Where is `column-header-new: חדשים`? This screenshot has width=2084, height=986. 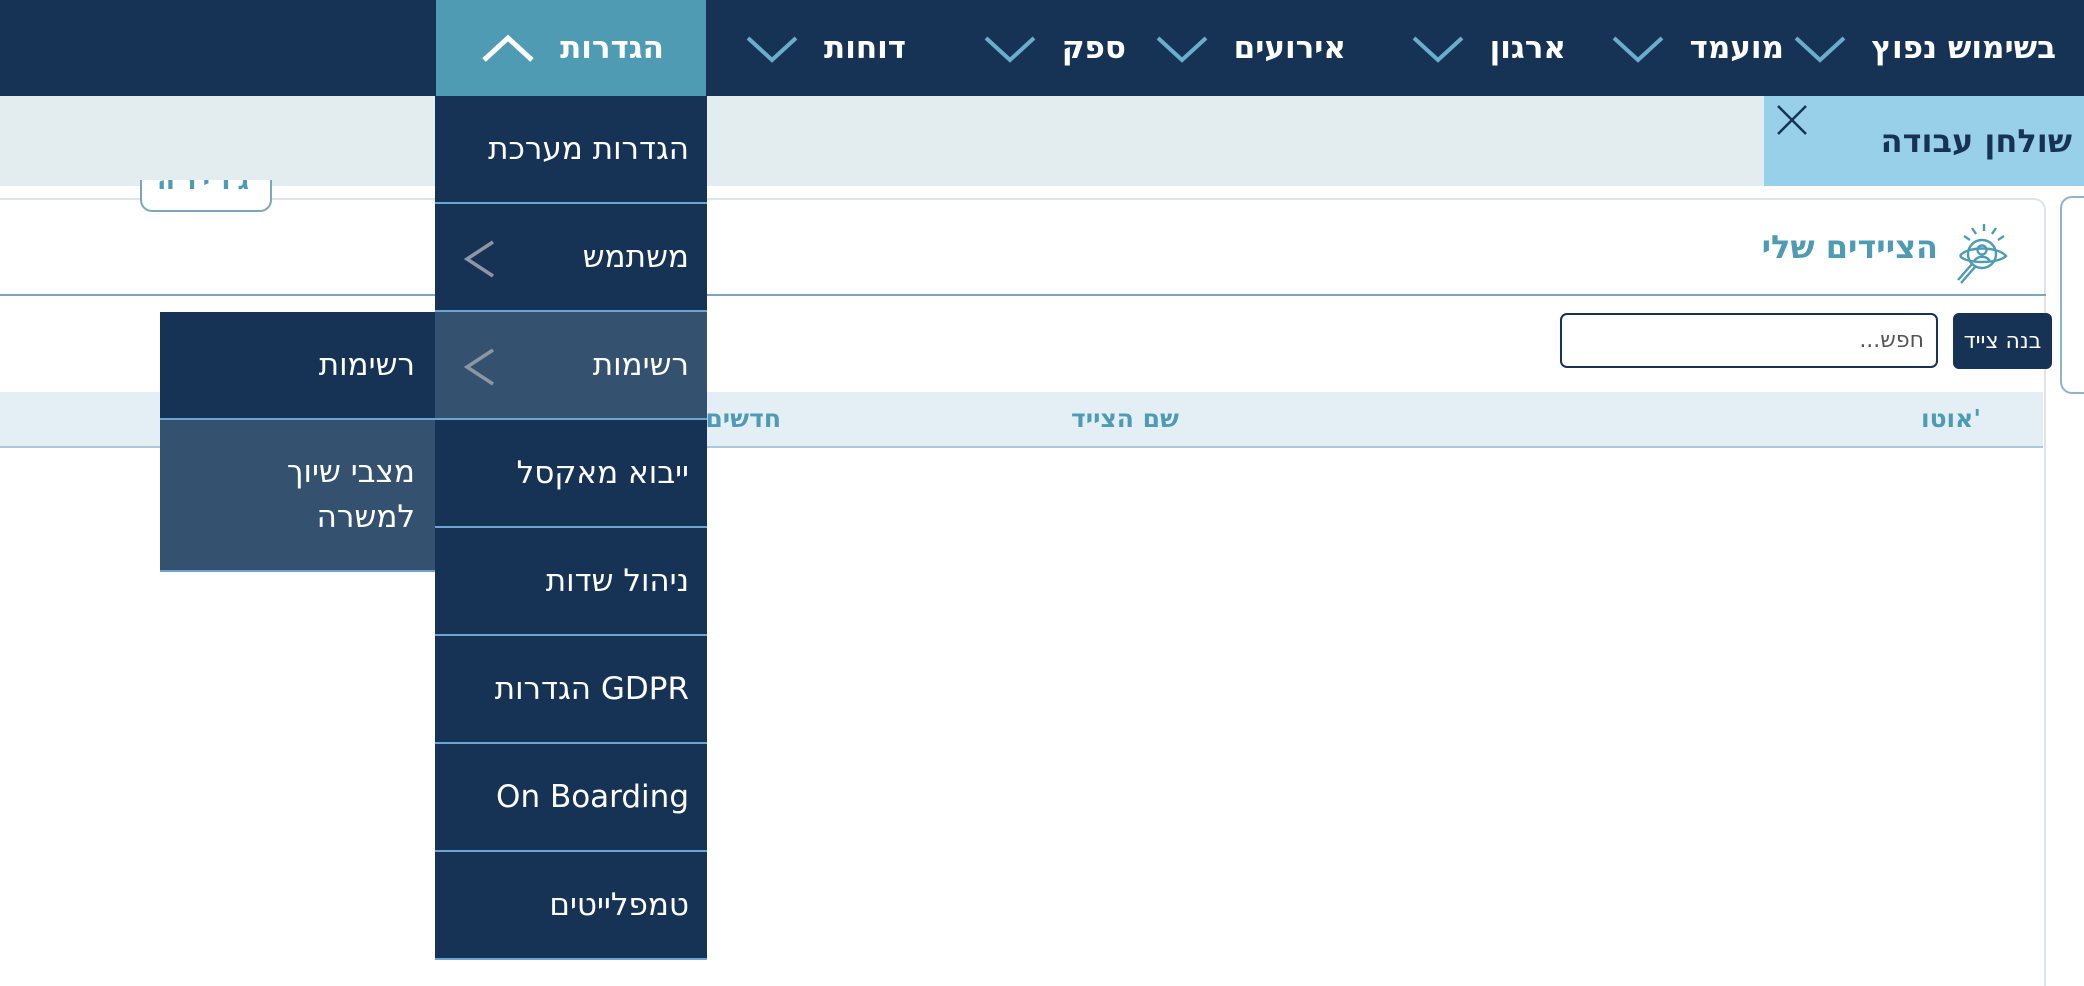 column-header-new: חדשים is located at coordinates (743, 418).